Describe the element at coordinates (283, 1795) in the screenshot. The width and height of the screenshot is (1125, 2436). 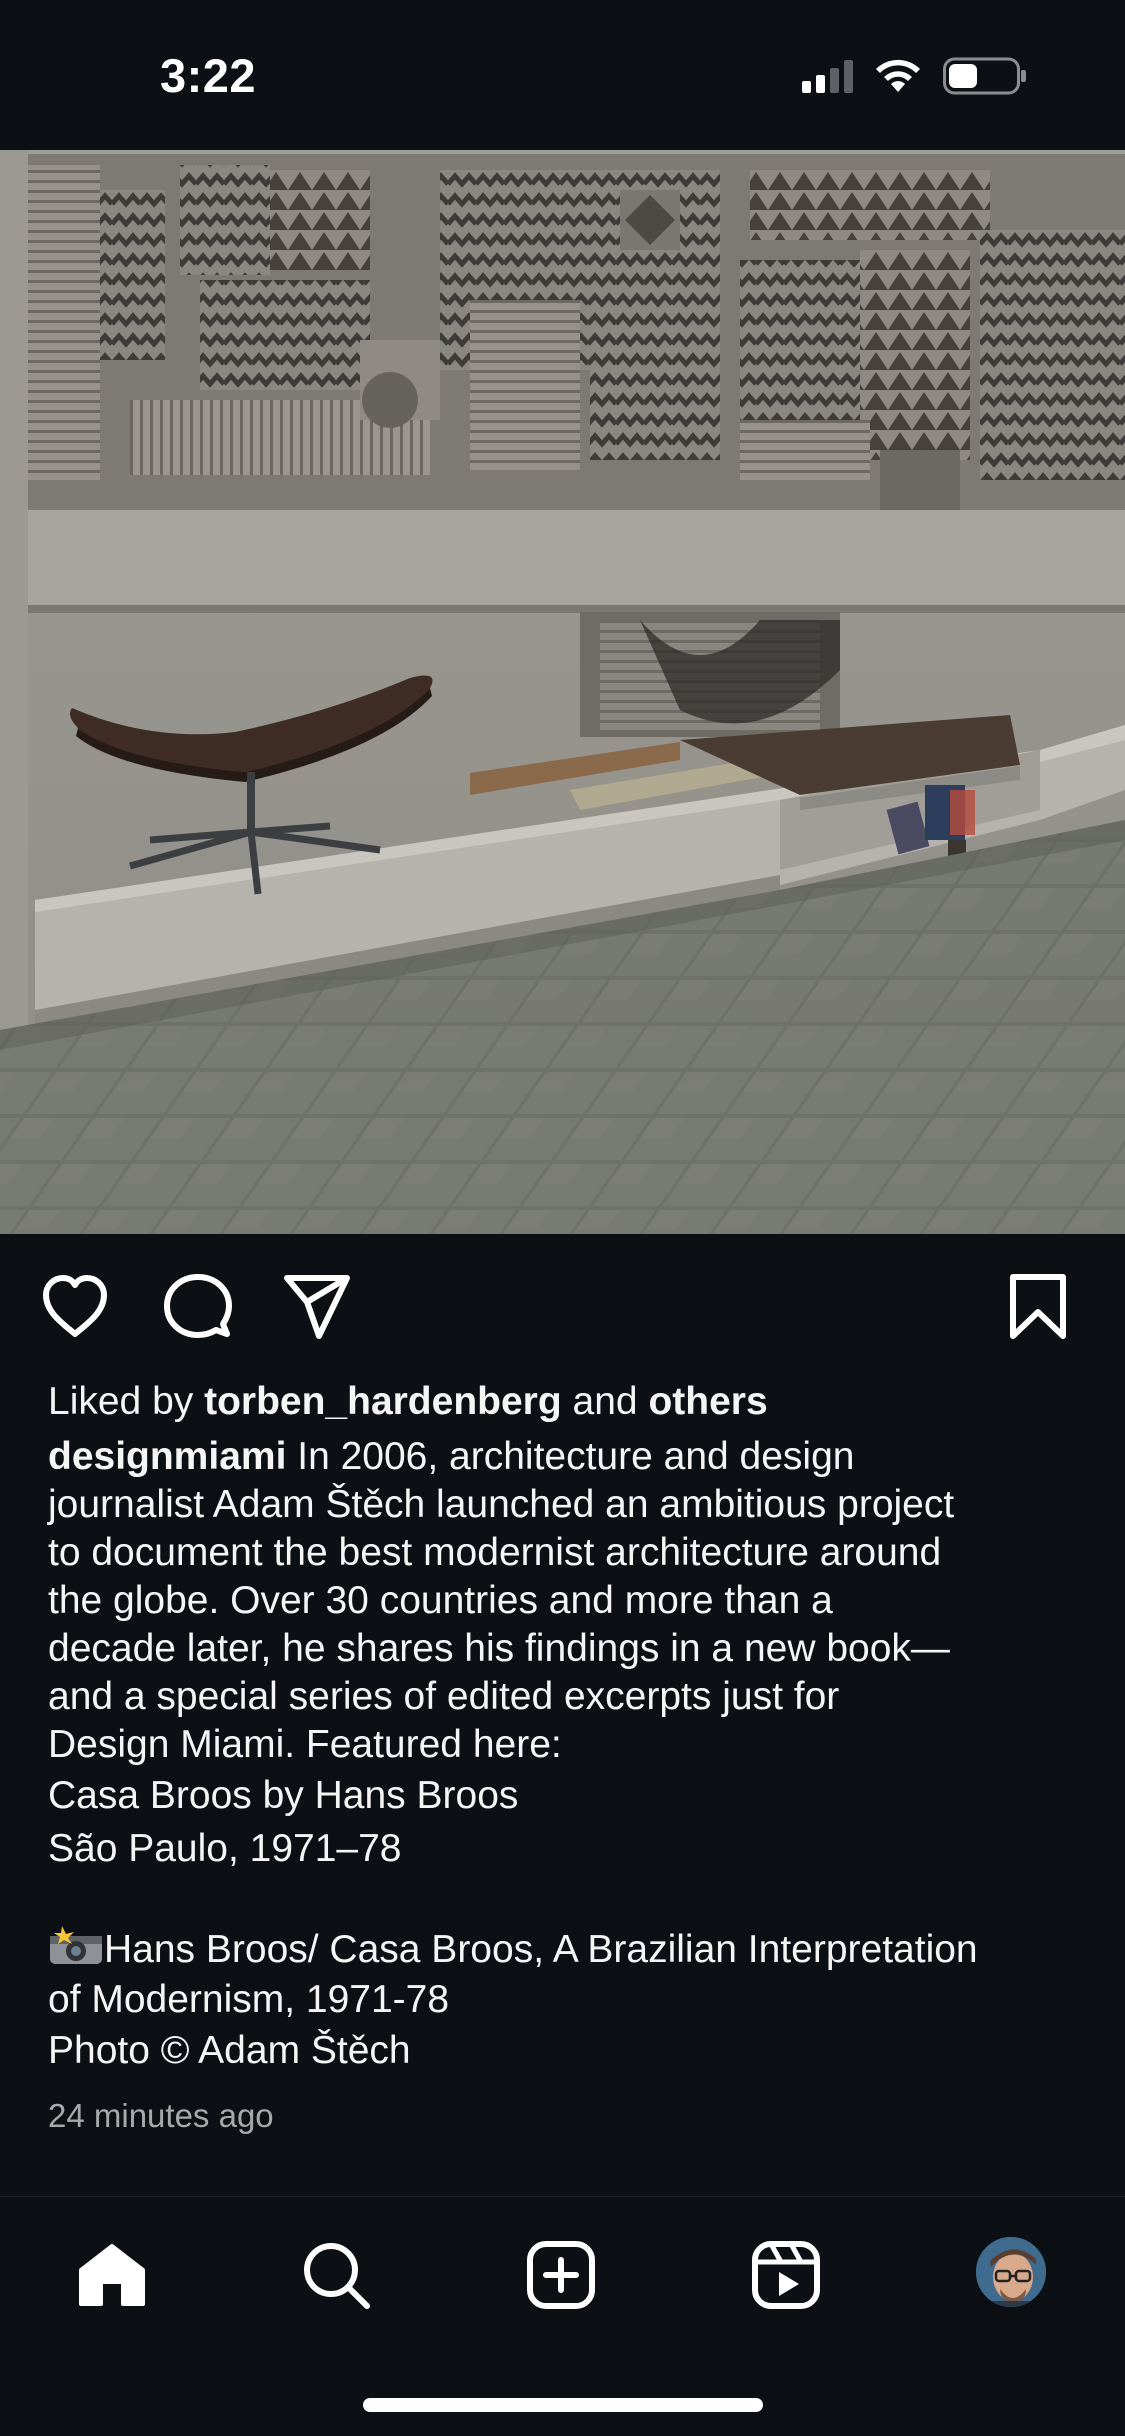
I see `caption-line-8: Casa Broos by Hans Broos` at that location.